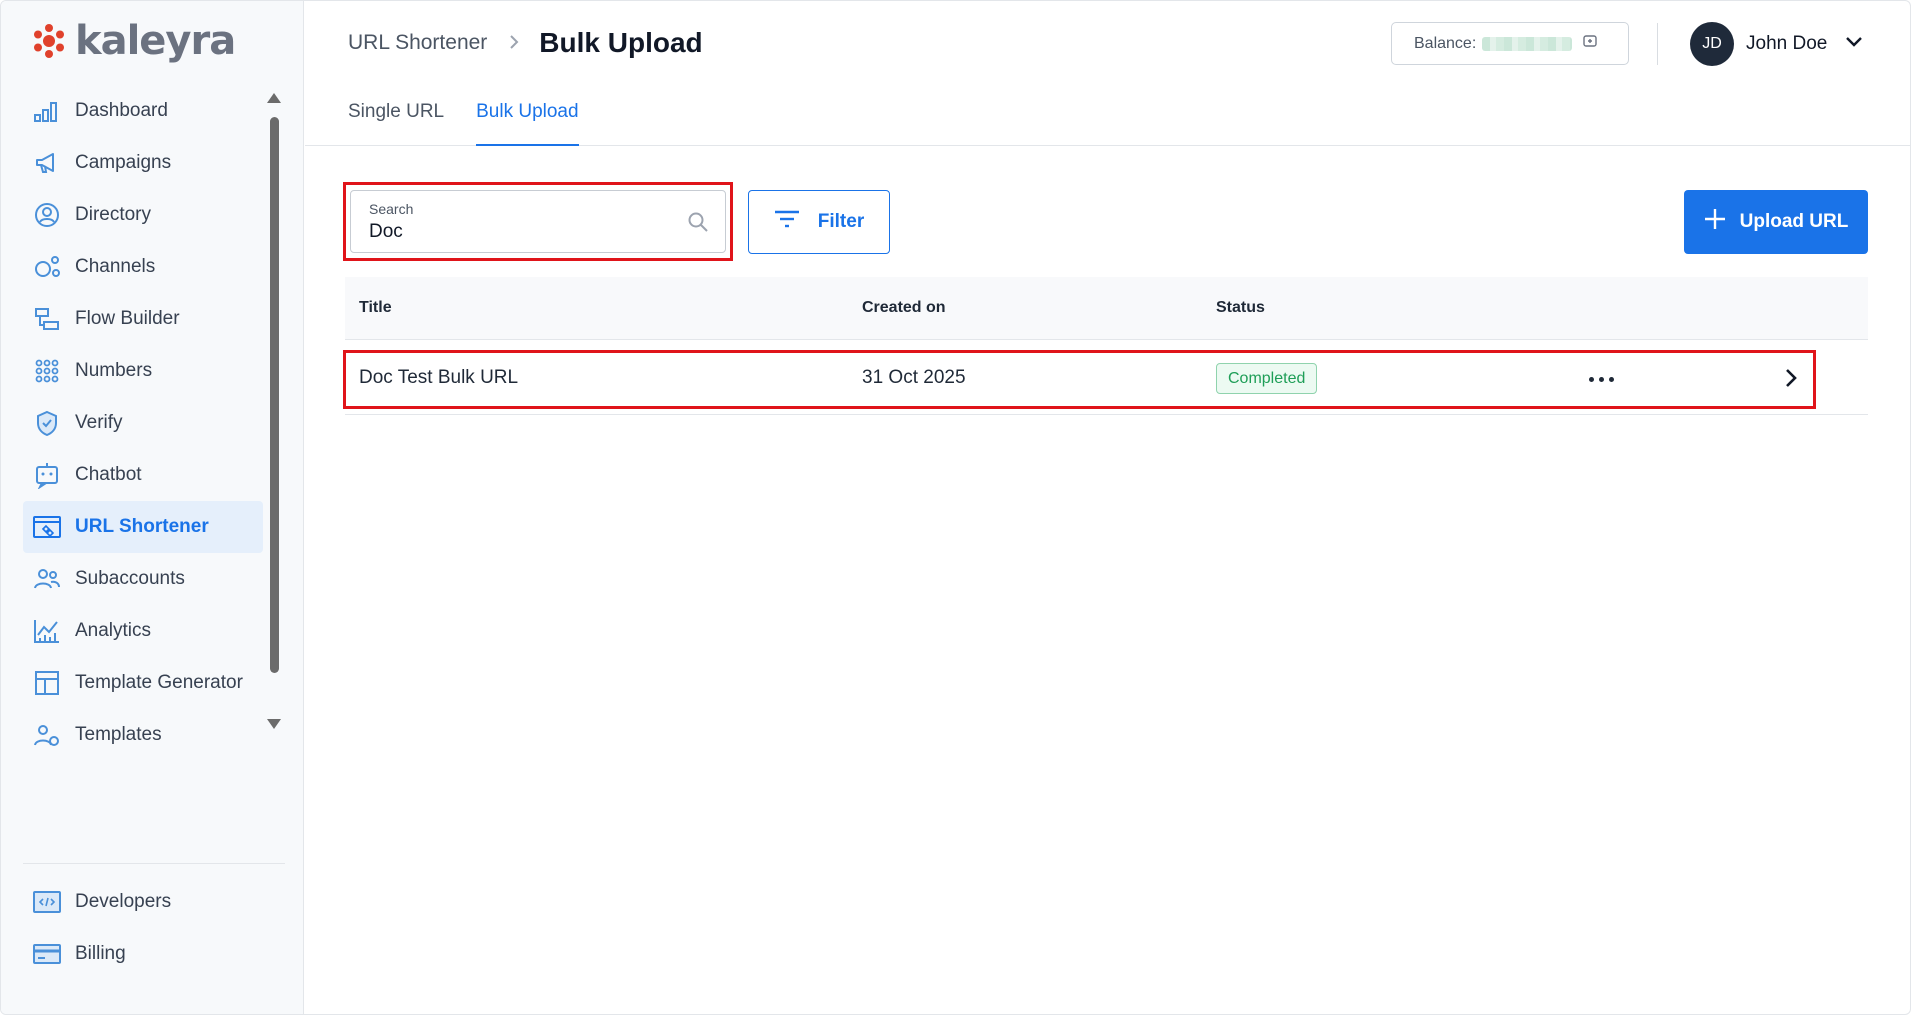 The height and width of the screenshot is (1015, 1911). What do you see at coordinates (1794, 221) in the screenshot?
I see `upload-url-button-label: Upload URL` at bounding box center [1794, 221].